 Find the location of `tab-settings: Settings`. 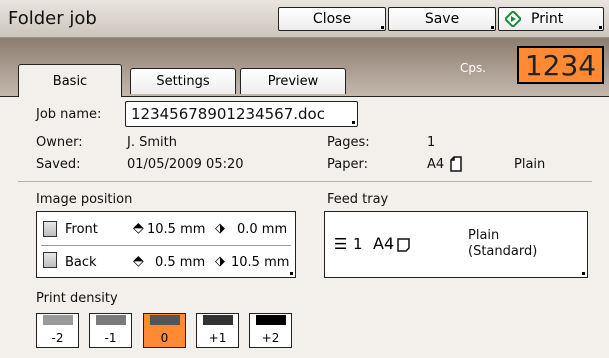

tab-settings: Settings is located at coordinates (183, 81).